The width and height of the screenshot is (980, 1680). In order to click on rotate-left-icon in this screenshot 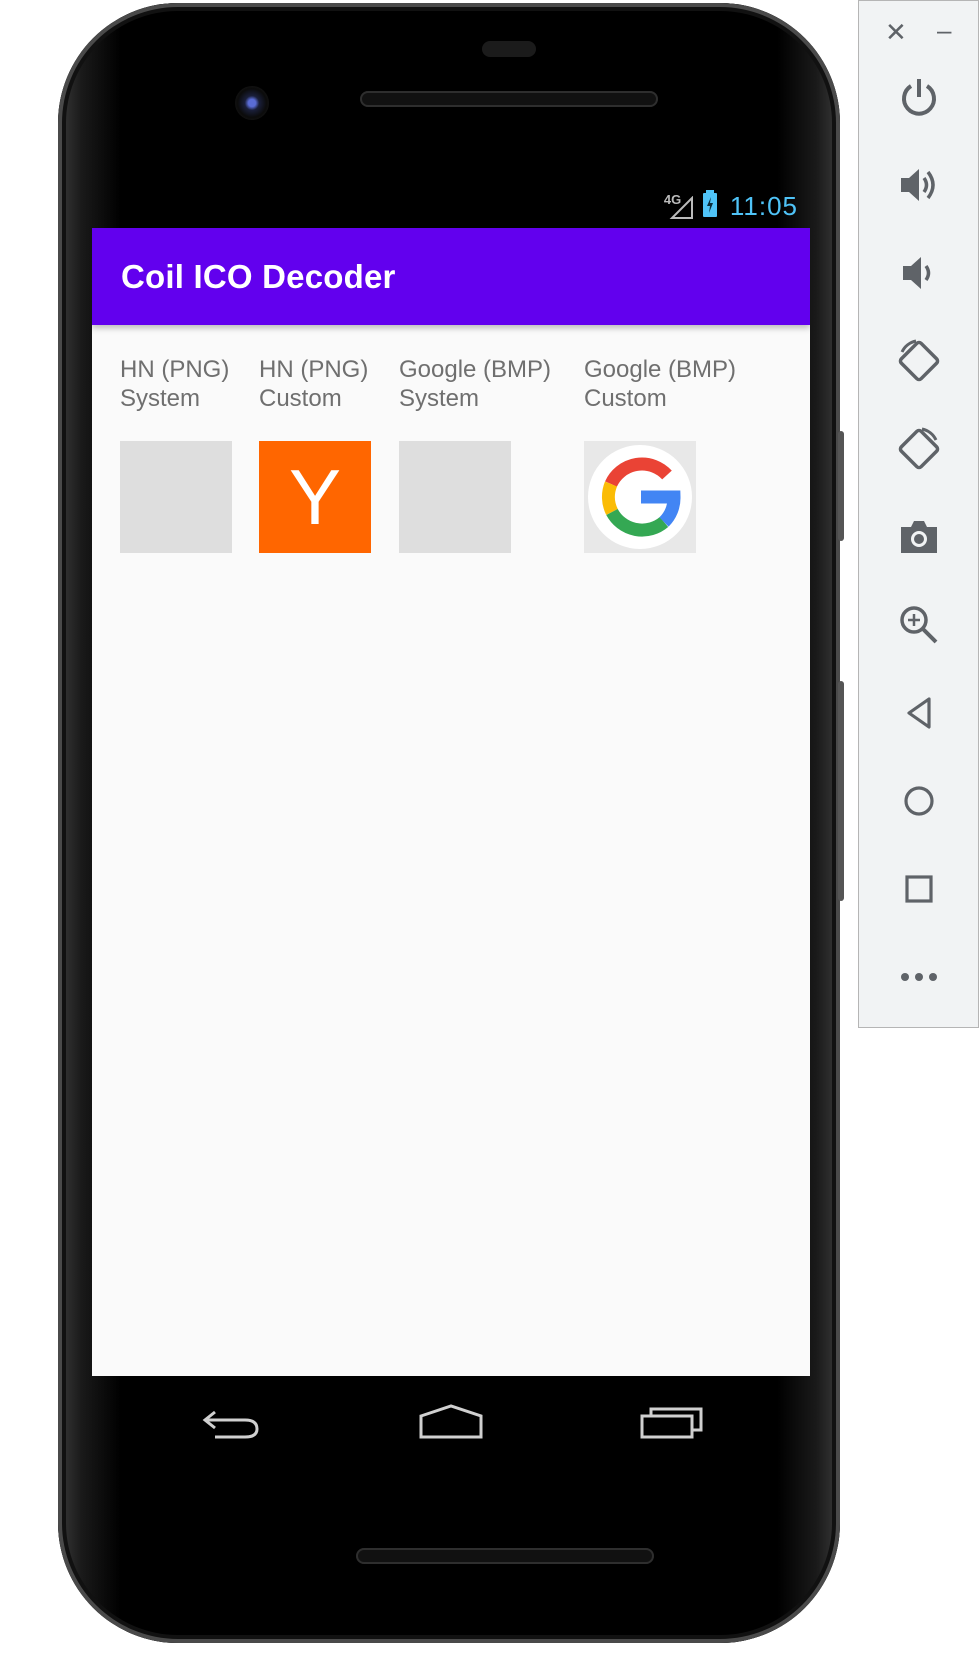, I will do `click(919, 360)`.